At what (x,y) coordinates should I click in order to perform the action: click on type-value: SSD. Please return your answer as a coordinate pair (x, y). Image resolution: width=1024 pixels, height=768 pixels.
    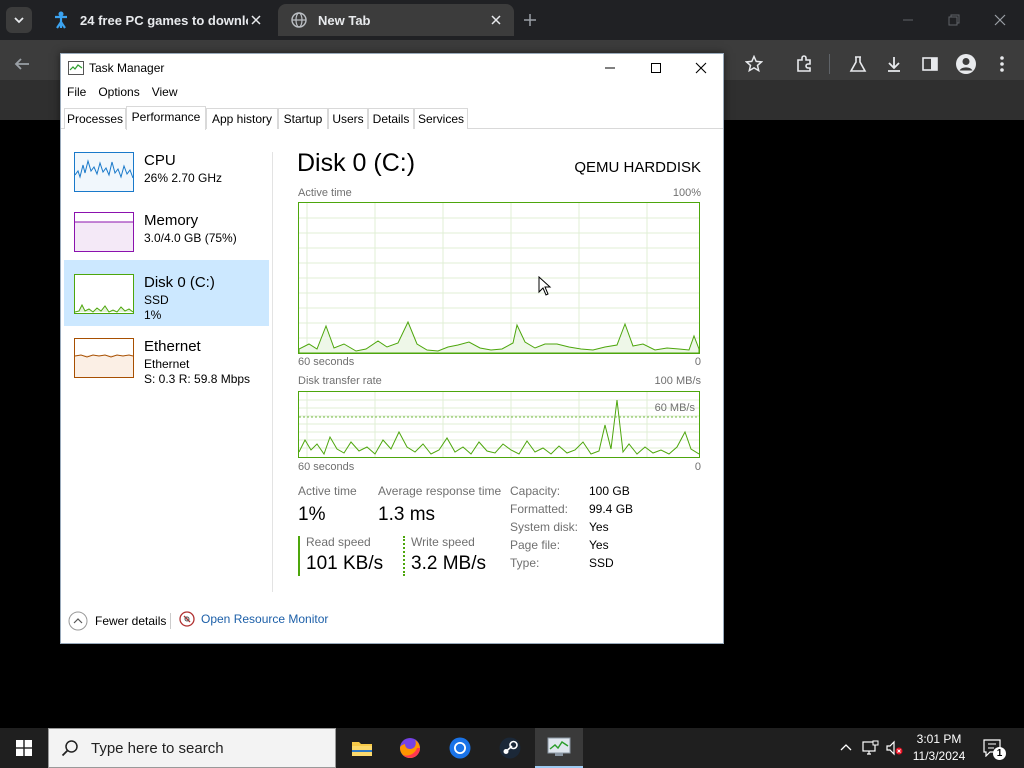
    Looking at the image, I should click on (601, 563).